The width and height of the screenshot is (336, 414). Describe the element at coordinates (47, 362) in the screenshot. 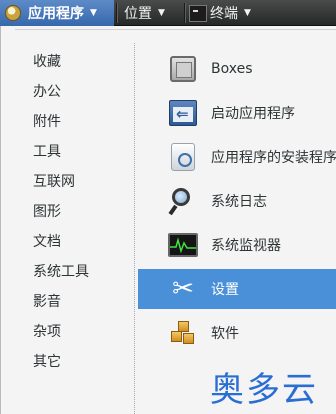

I see `category-other: 其它` at that location.